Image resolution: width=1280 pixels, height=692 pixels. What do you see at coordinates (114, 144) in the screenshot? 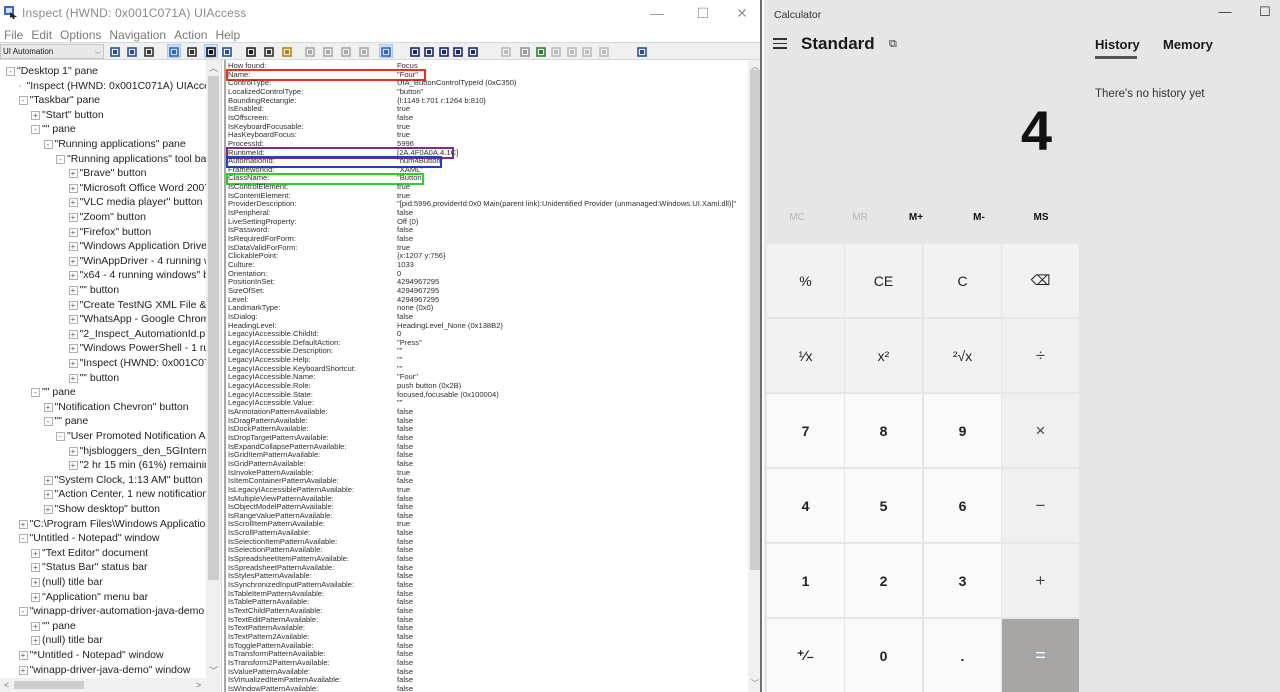
I see `tree-item: - "Running applications" pane` at bounding box center [114, 144].